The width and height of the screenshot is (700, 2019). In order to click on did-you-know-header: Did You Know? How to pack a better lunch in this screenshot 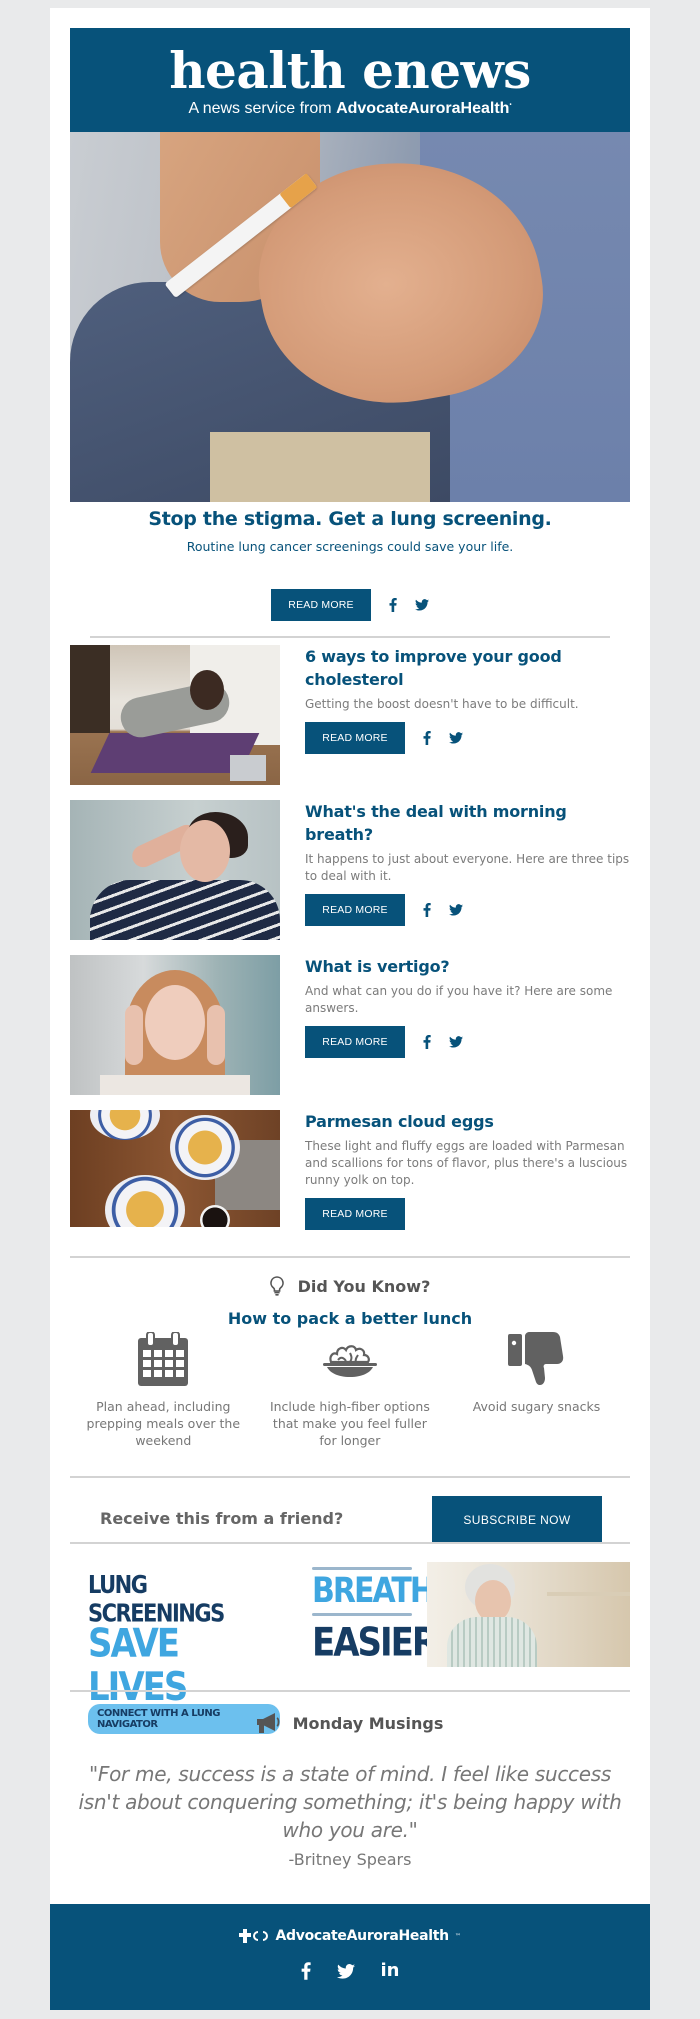, I will do `click(350, 1302)`.